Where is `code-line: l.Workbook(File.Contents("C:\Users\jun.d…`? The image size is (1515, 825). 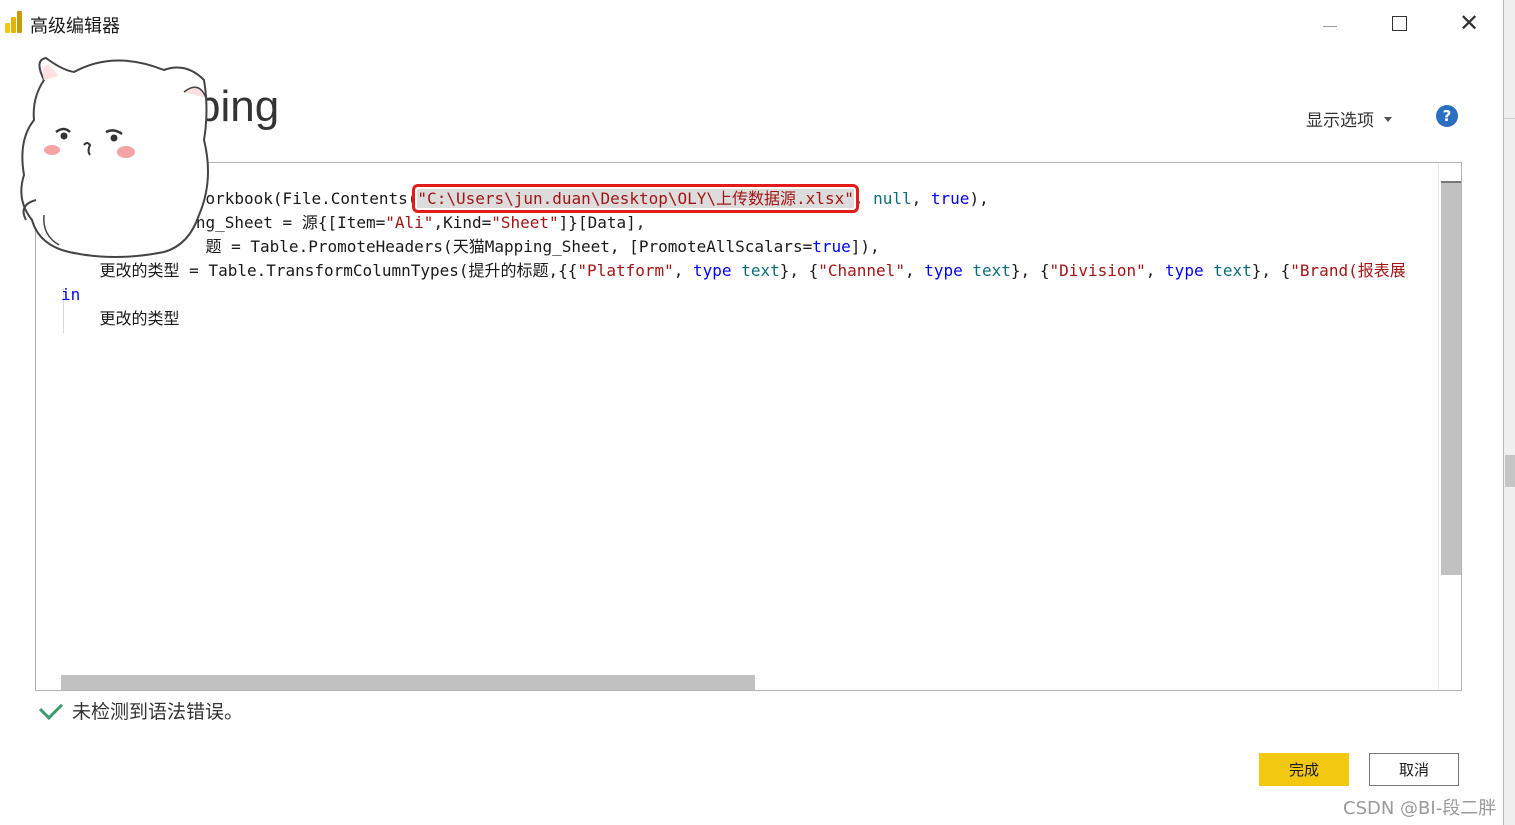
code-line: l.Workbook(File.Contents("C:\Users\jun.d… is located at coordinates (733, 198).